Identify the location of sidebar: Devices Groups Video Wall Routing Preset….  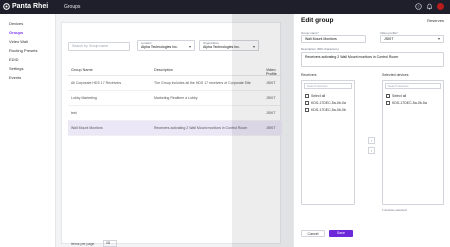
(28, 130).